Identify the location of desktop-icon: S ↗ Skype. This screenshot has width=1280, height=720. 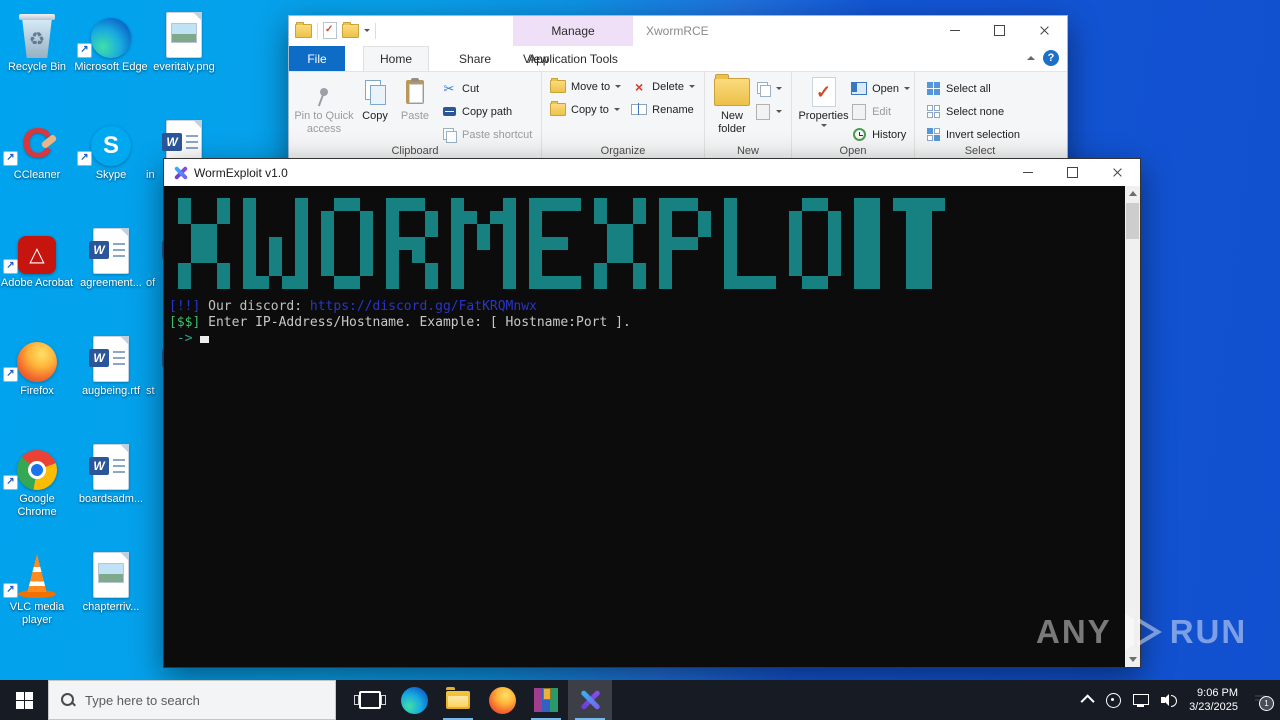
(111, 150).